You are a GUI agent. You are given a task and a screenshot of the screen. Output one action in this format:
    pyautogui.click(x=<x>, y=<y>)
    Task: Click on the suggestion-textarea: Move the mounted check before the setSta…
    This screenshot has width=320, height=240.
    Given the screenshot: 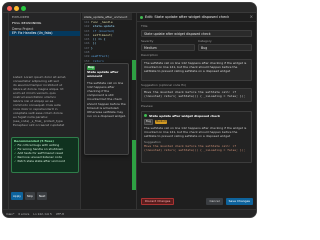 What is the action you would take?
    pyautogui.click(x=196, y=95)
    